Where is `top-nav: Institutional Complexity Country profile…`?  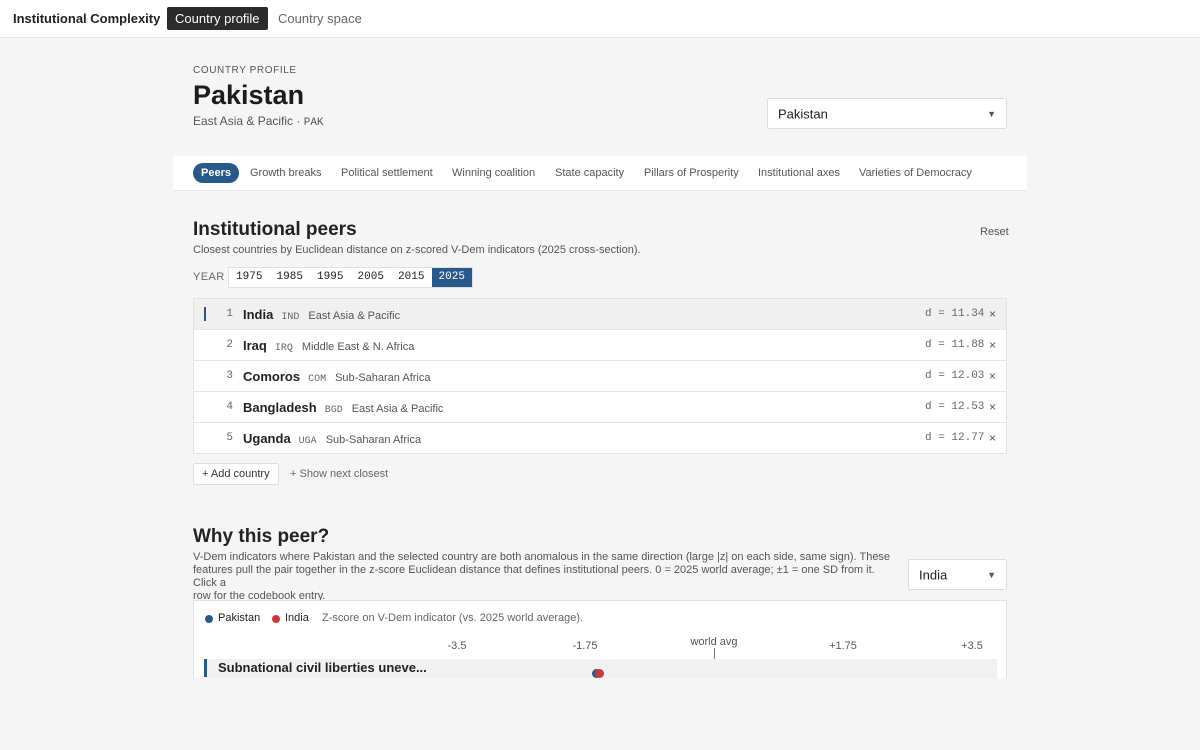
top-nav: Institutional Complexity Country profile… is located at coordinates (600, 19).